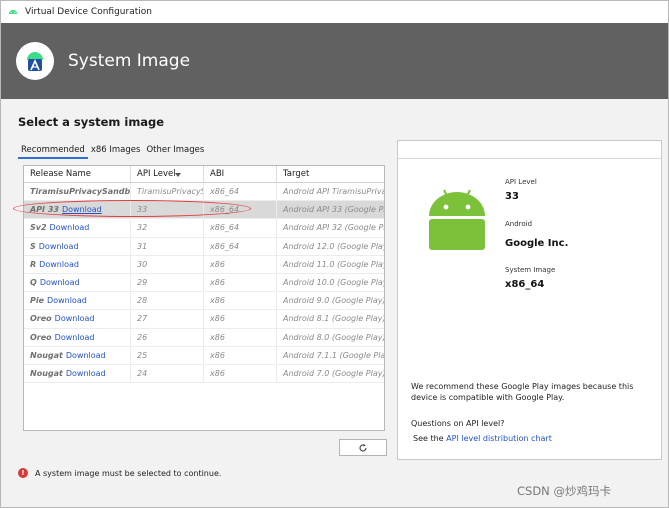  Describe the element at coordinates (428, 438) in the screenshot. I see `see-the-text: See the` at that location.